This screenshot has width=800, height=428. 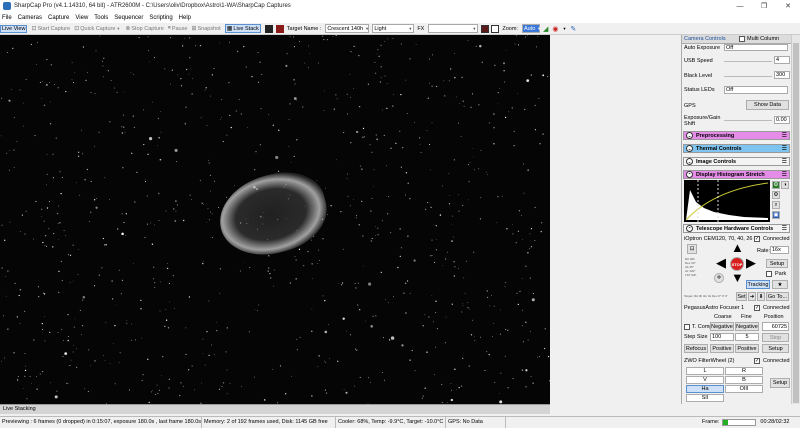 What do you see at coordinates (748, 120) in the screenshot?
I see `exposure-gain-slider` at bounding box center [748, 120].